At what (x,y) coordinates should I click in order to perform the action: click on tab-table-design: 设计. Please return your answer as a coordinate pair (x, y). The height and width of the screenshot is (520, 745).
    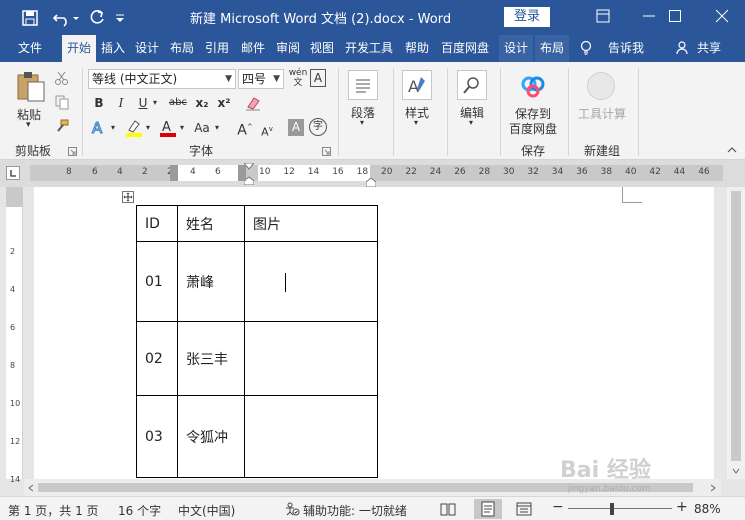
    Looking at the image, I should click on (516, 48).